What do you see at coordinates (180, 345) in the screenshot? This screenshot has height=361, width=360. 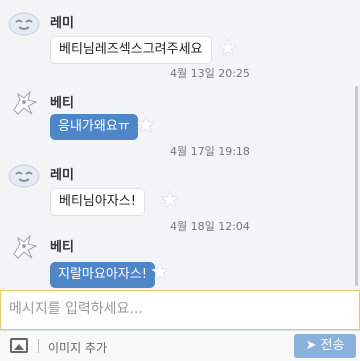 I see `composer-toolbar: 이미지 추가 ➤ 전송` at bounding box center [180, 345].